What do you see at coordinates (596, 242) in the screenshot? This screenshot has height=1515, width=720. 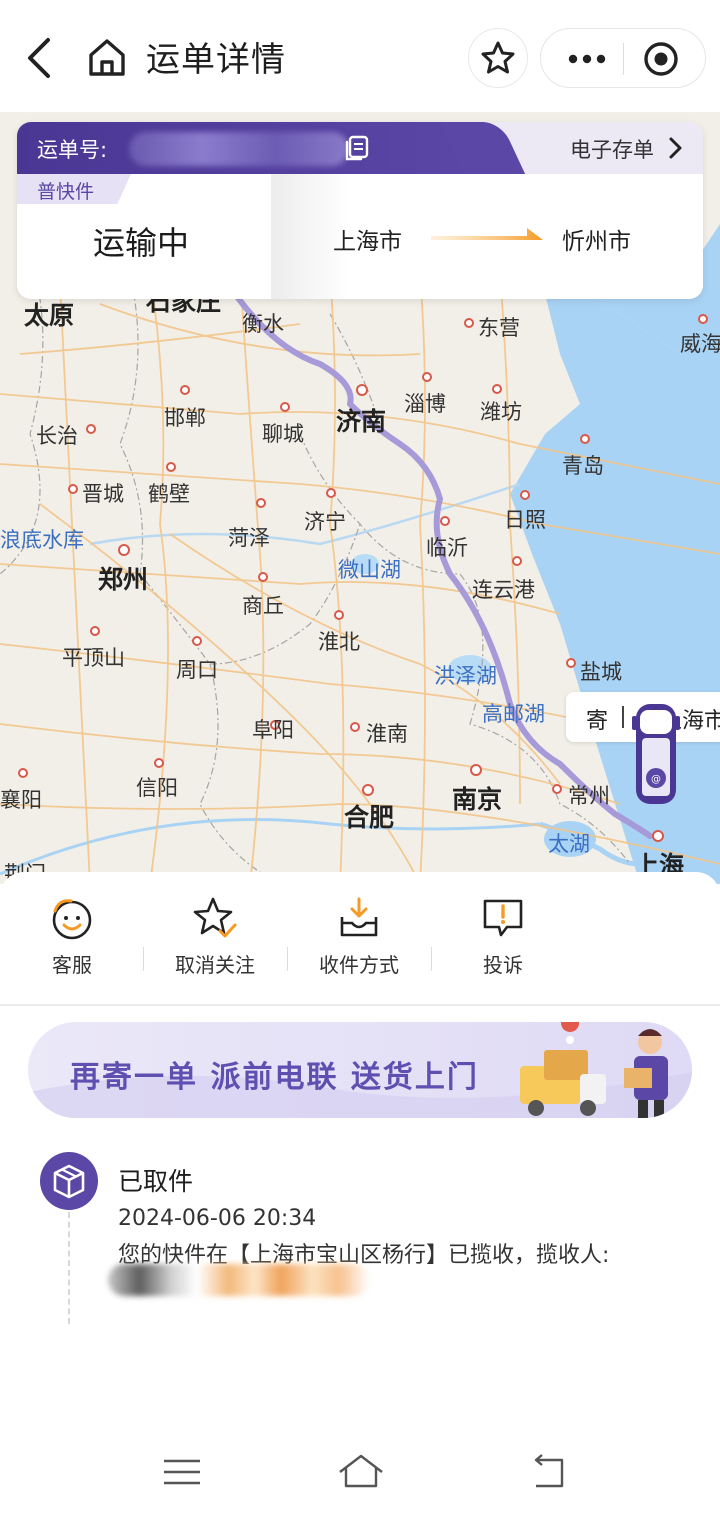 I see `destination-city: 忻州市` at bounding box center [596, 242].